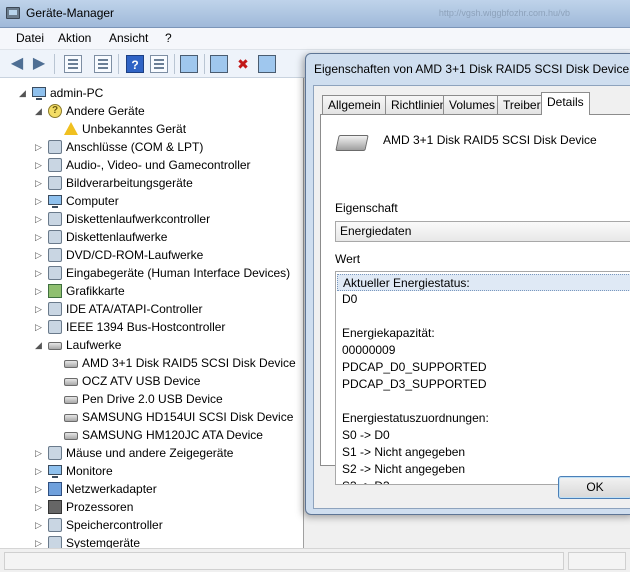 This screenshot has width=630, height=572. Describe the element at coordinates (522, 104) in the screenshot. I see `tab-treiber: Treiber` at that location.